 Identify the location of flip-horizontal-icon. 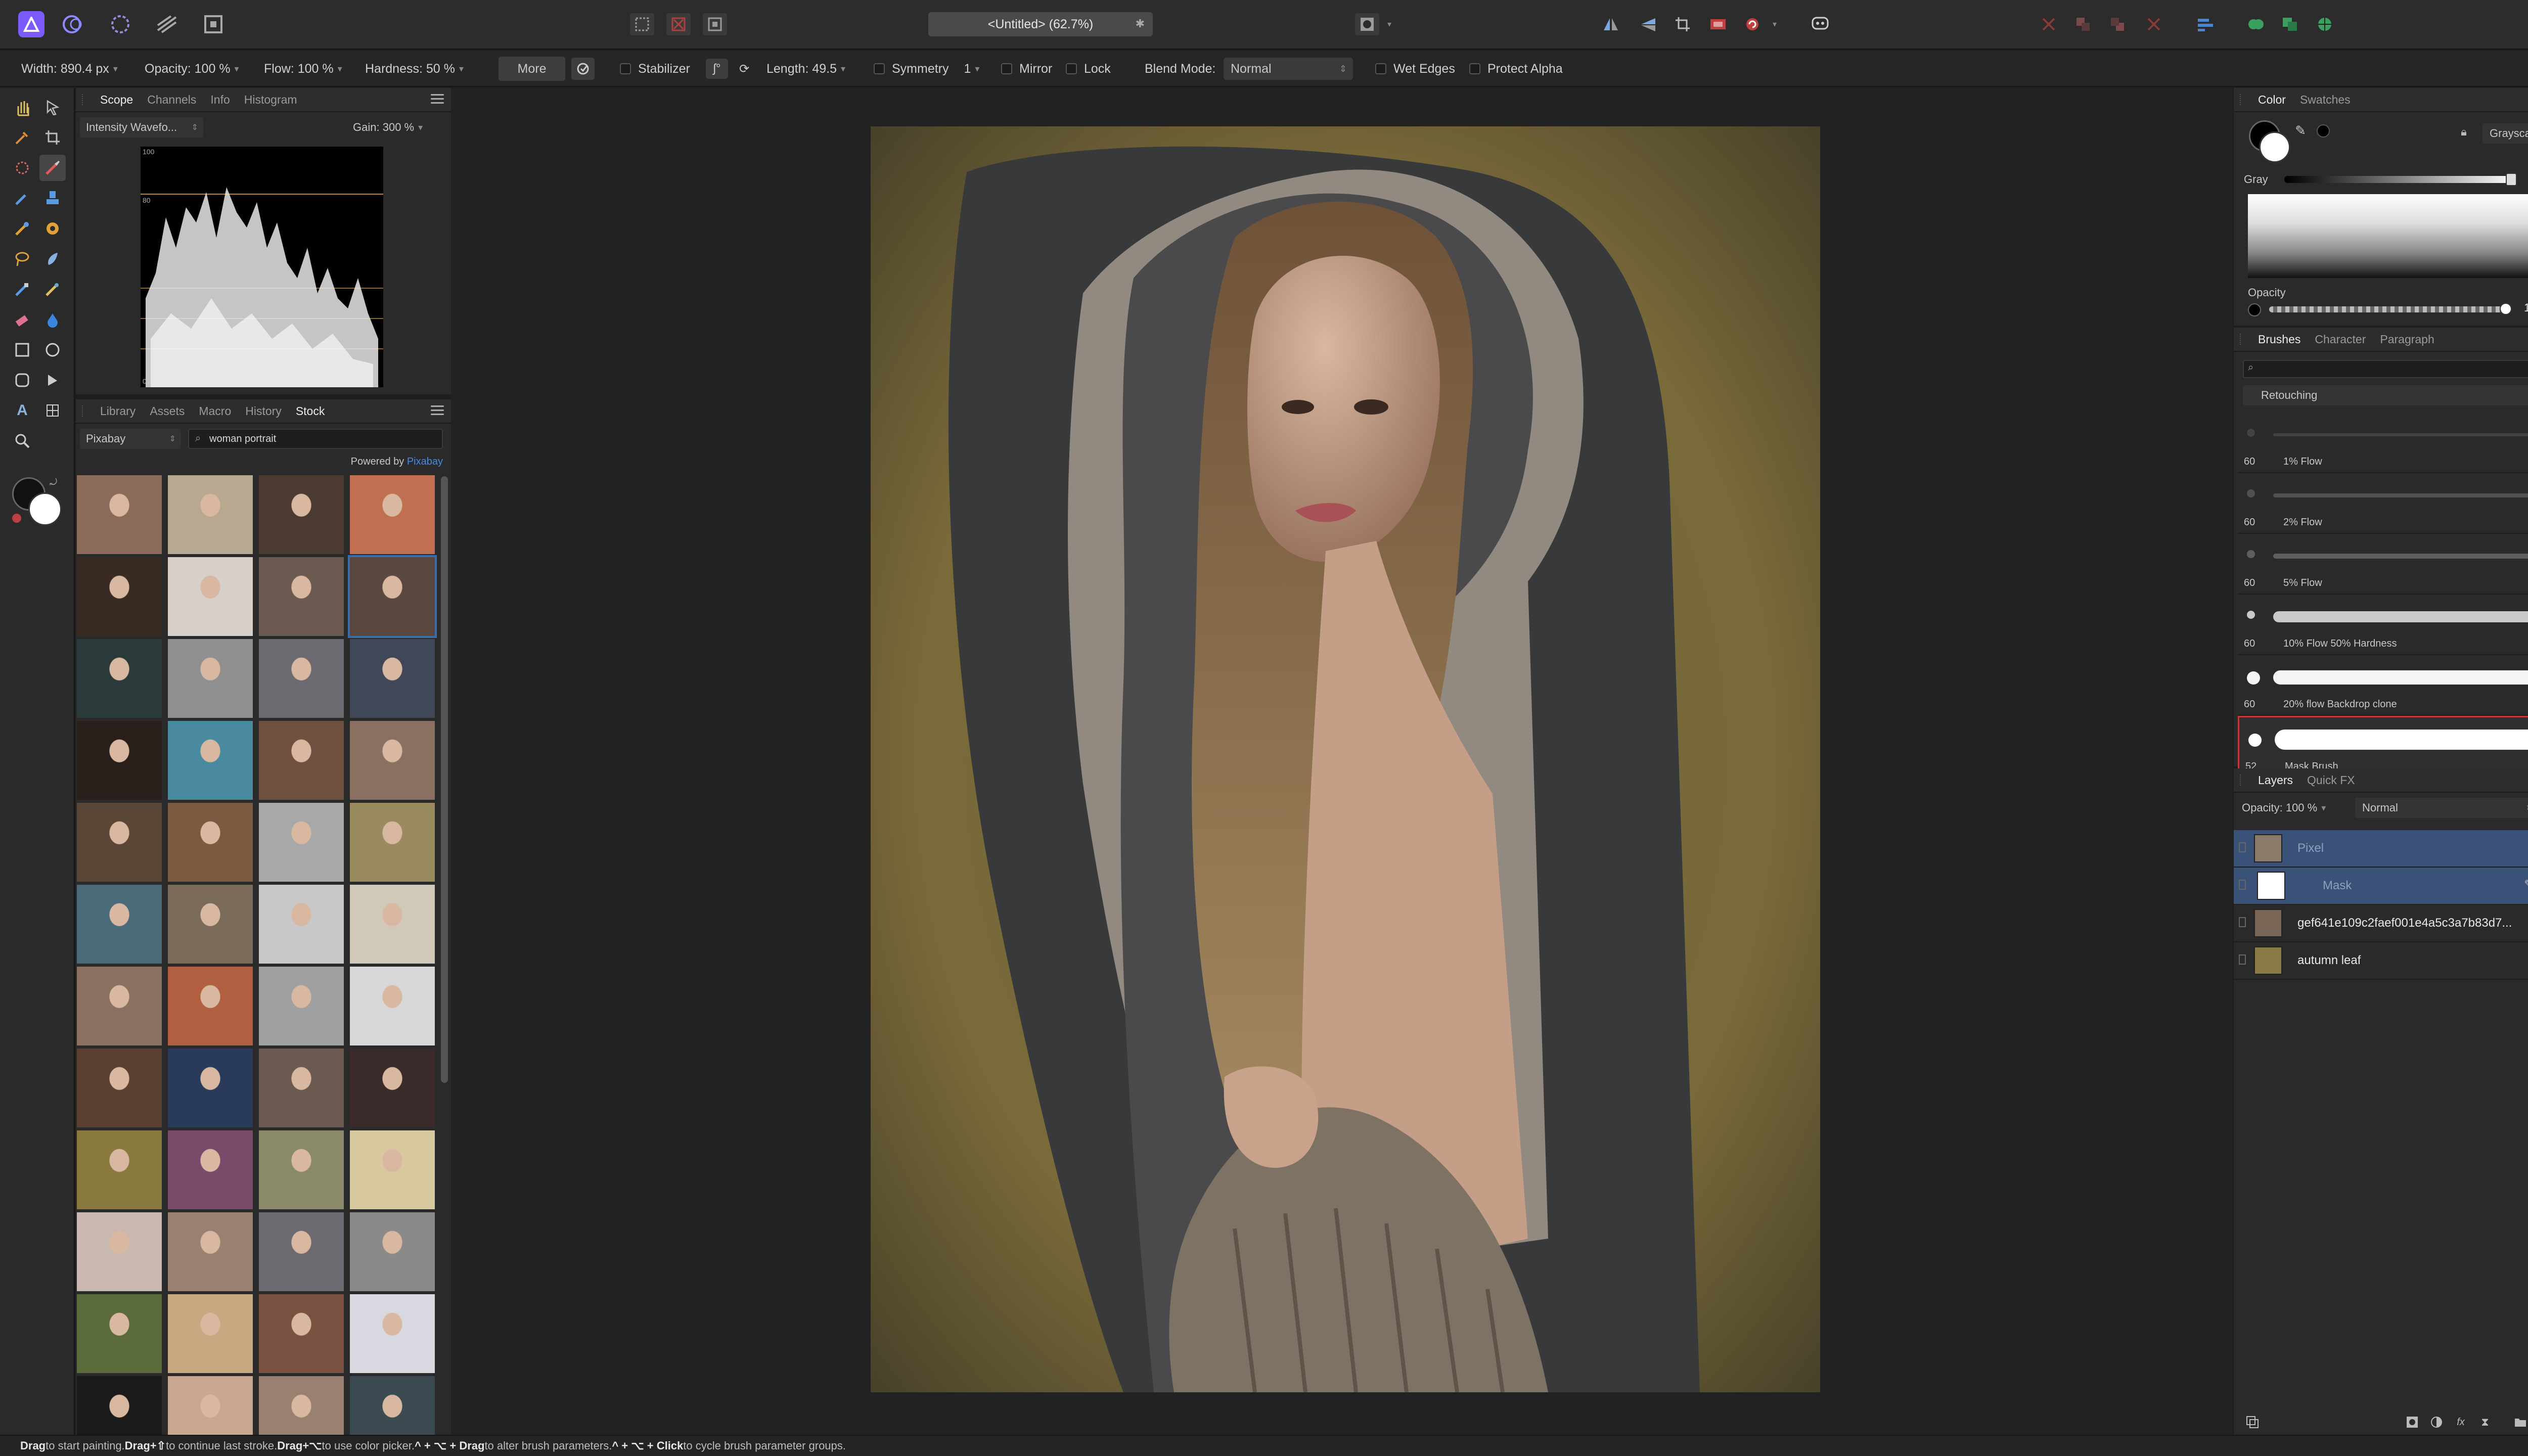
(1611, 24).